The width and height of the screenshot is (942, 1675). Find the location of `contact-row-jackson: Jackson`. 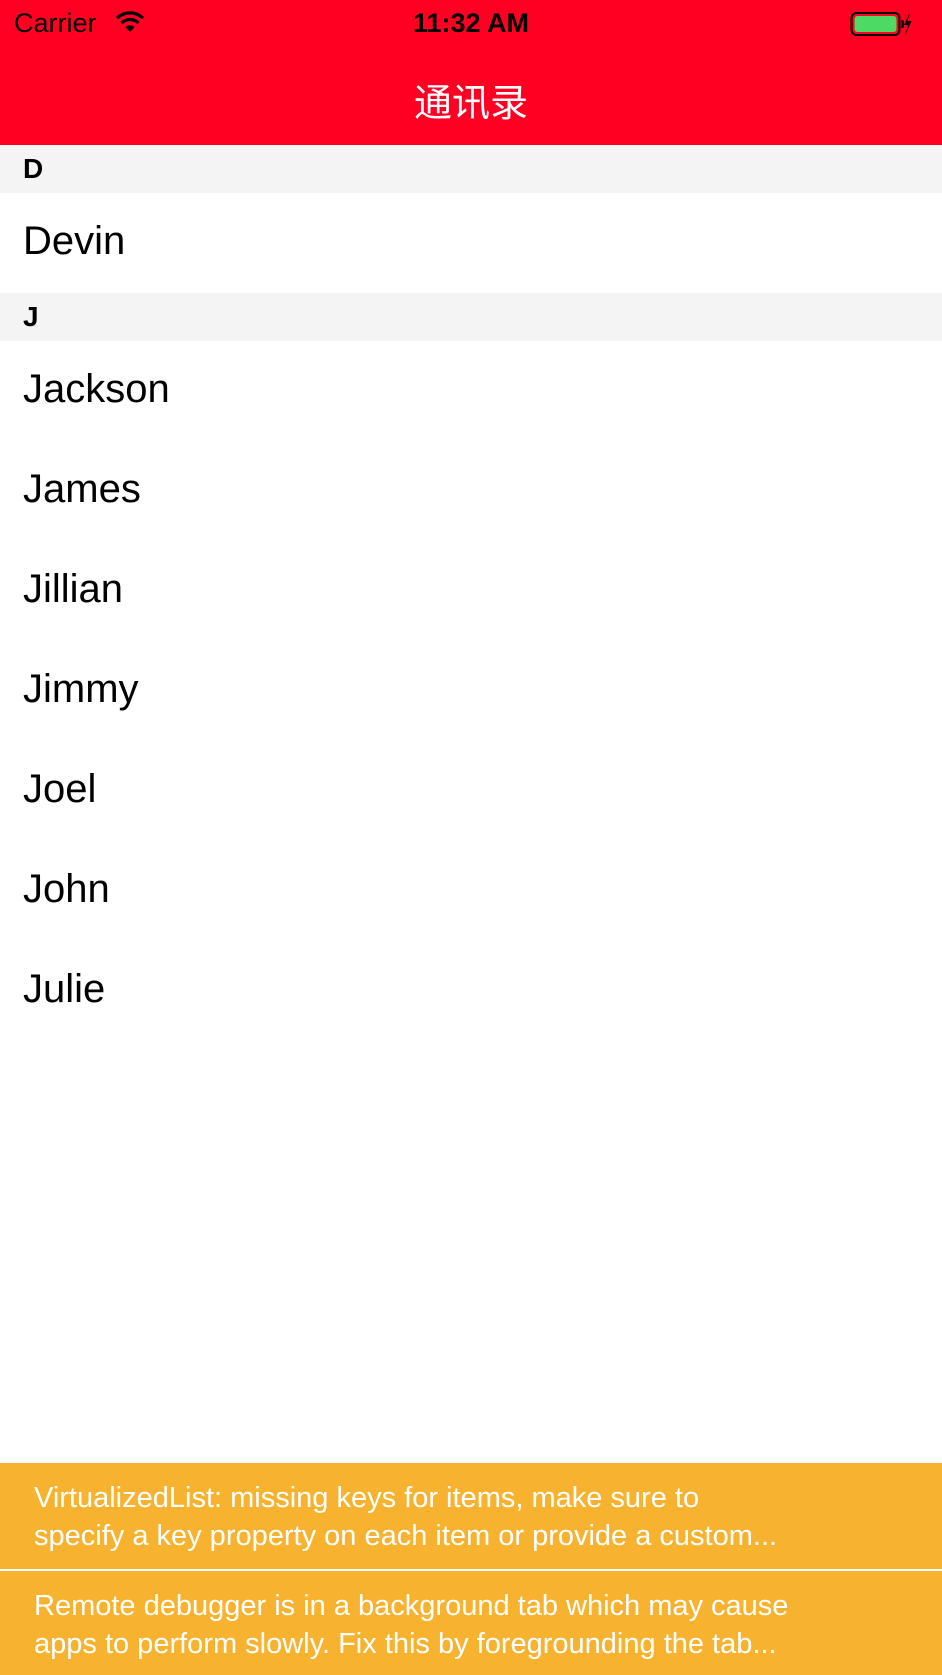

contact-row-jackson: Jackson is located at coordinates (471, 391).